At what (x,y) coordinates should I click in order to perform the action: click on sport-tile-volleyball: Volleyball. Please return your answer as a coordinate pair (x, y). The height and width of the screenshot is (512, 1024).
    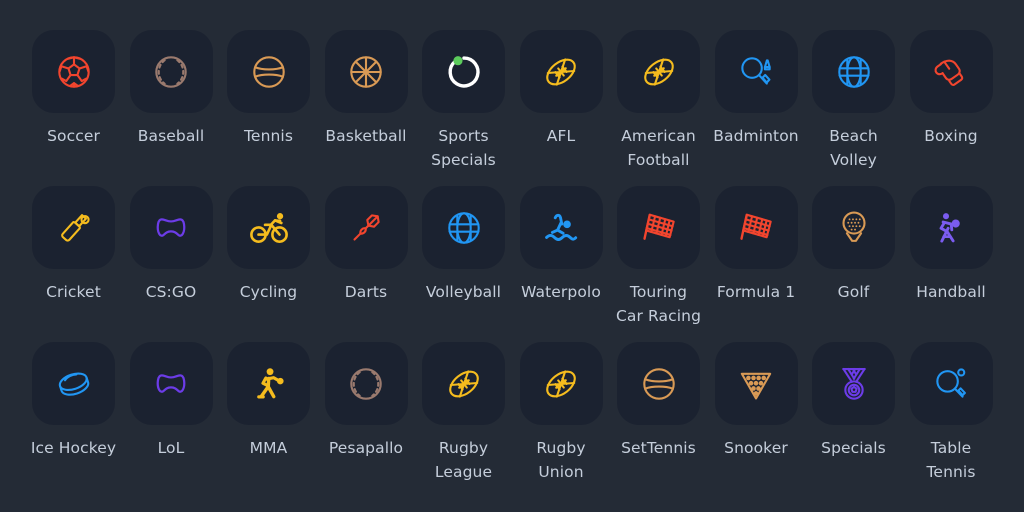
    Looking at the image, I should click on (463, 264).